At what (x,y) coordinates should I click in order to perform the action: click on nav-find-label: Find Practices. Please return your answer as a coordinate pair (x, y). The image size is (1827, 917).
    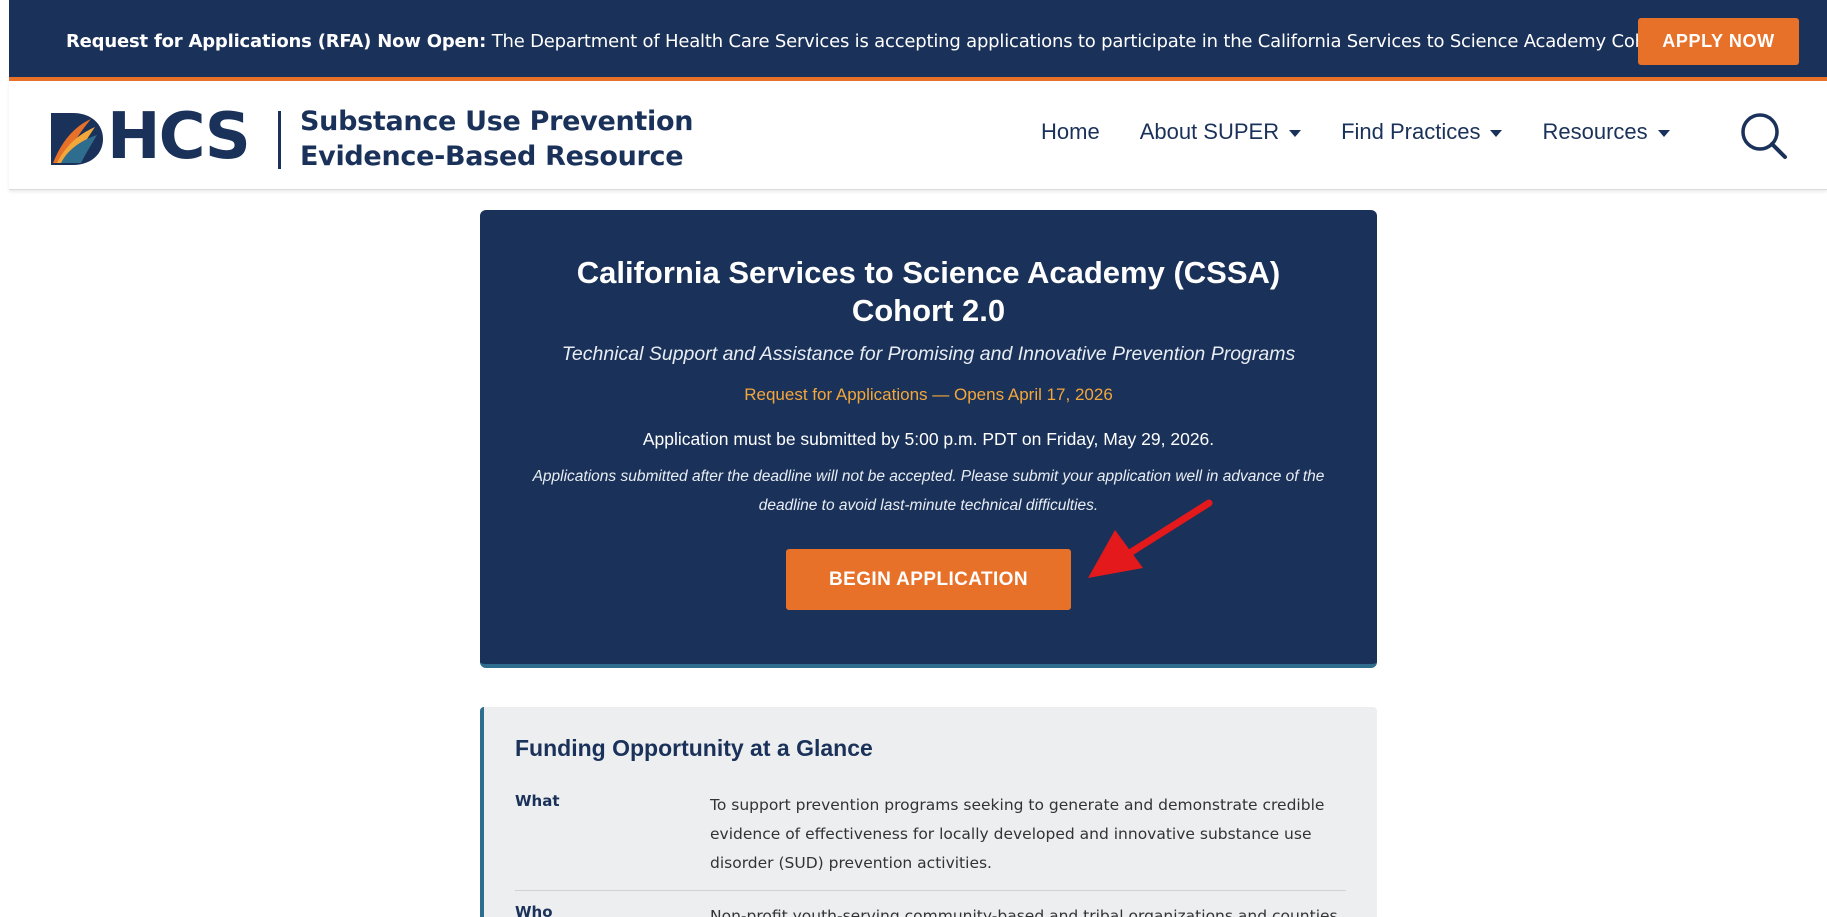
    Looking at the image, I should click on (1411, 131).